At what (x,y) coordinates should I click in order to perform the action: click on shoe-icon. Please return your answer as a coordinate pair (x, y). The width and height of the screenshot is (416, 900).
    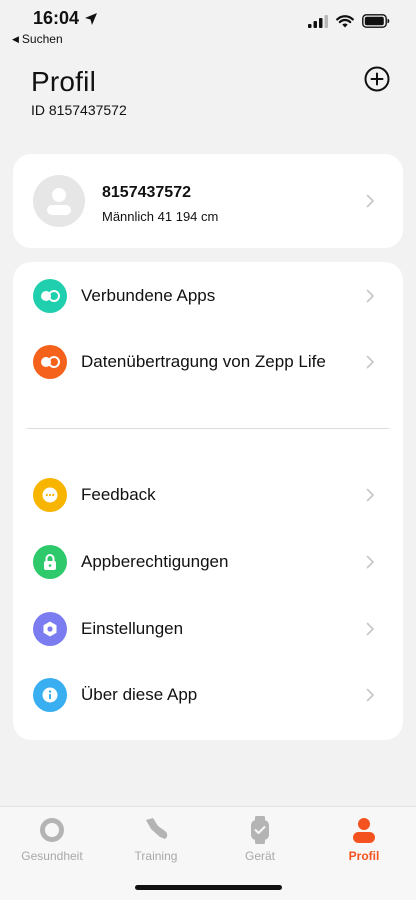
    Looking at the image, I should click on (157, 828).